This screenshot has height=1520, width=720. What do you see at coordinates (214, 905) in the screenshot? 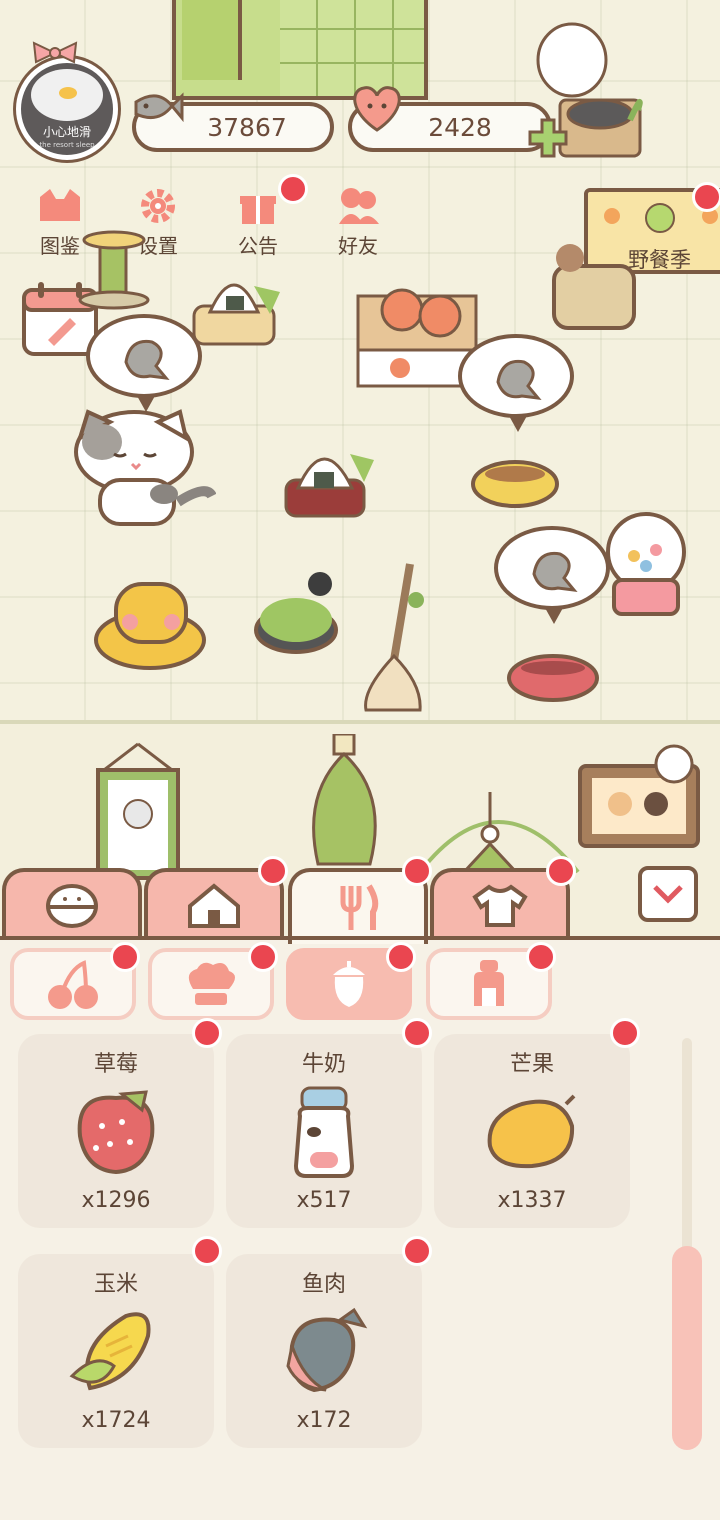
I see `house-icon` at bounding box center [214, 905].